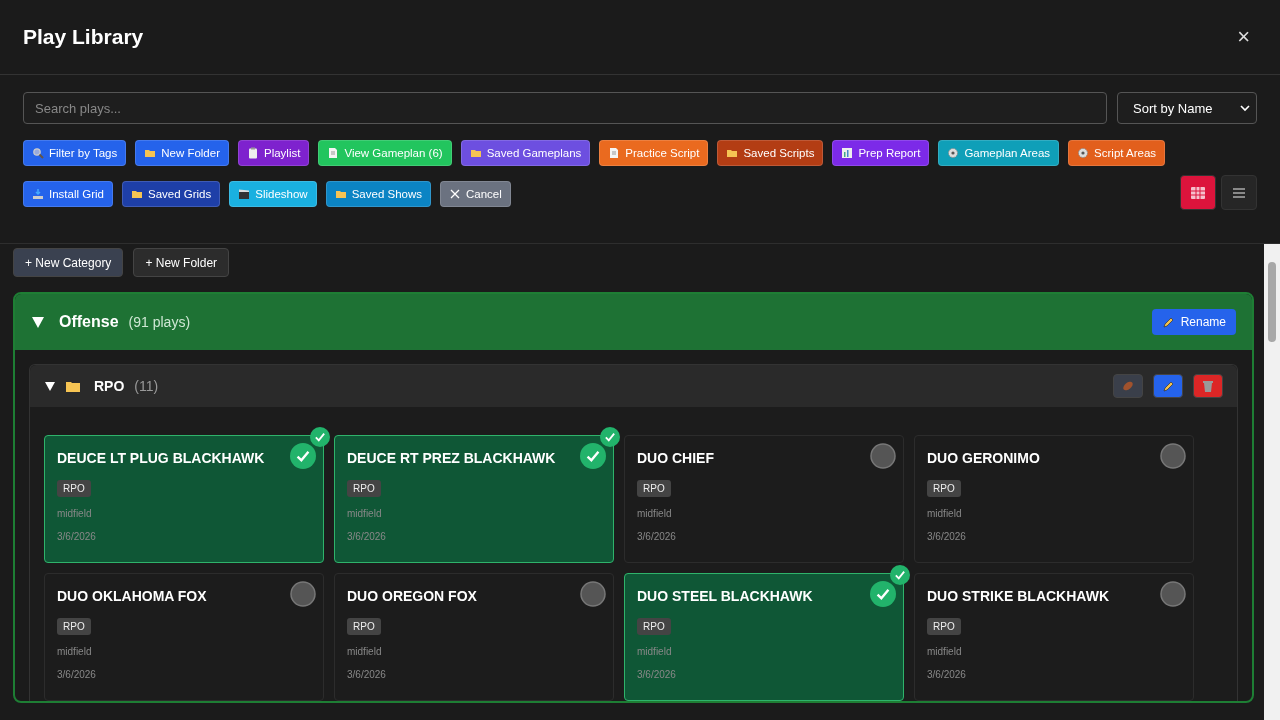 Image resolution: width=1280 pixels, height=720 pixels. Describe the element at coordinates (38, 194) in the screenshot. I see `inbox-tray-icon` at that location.